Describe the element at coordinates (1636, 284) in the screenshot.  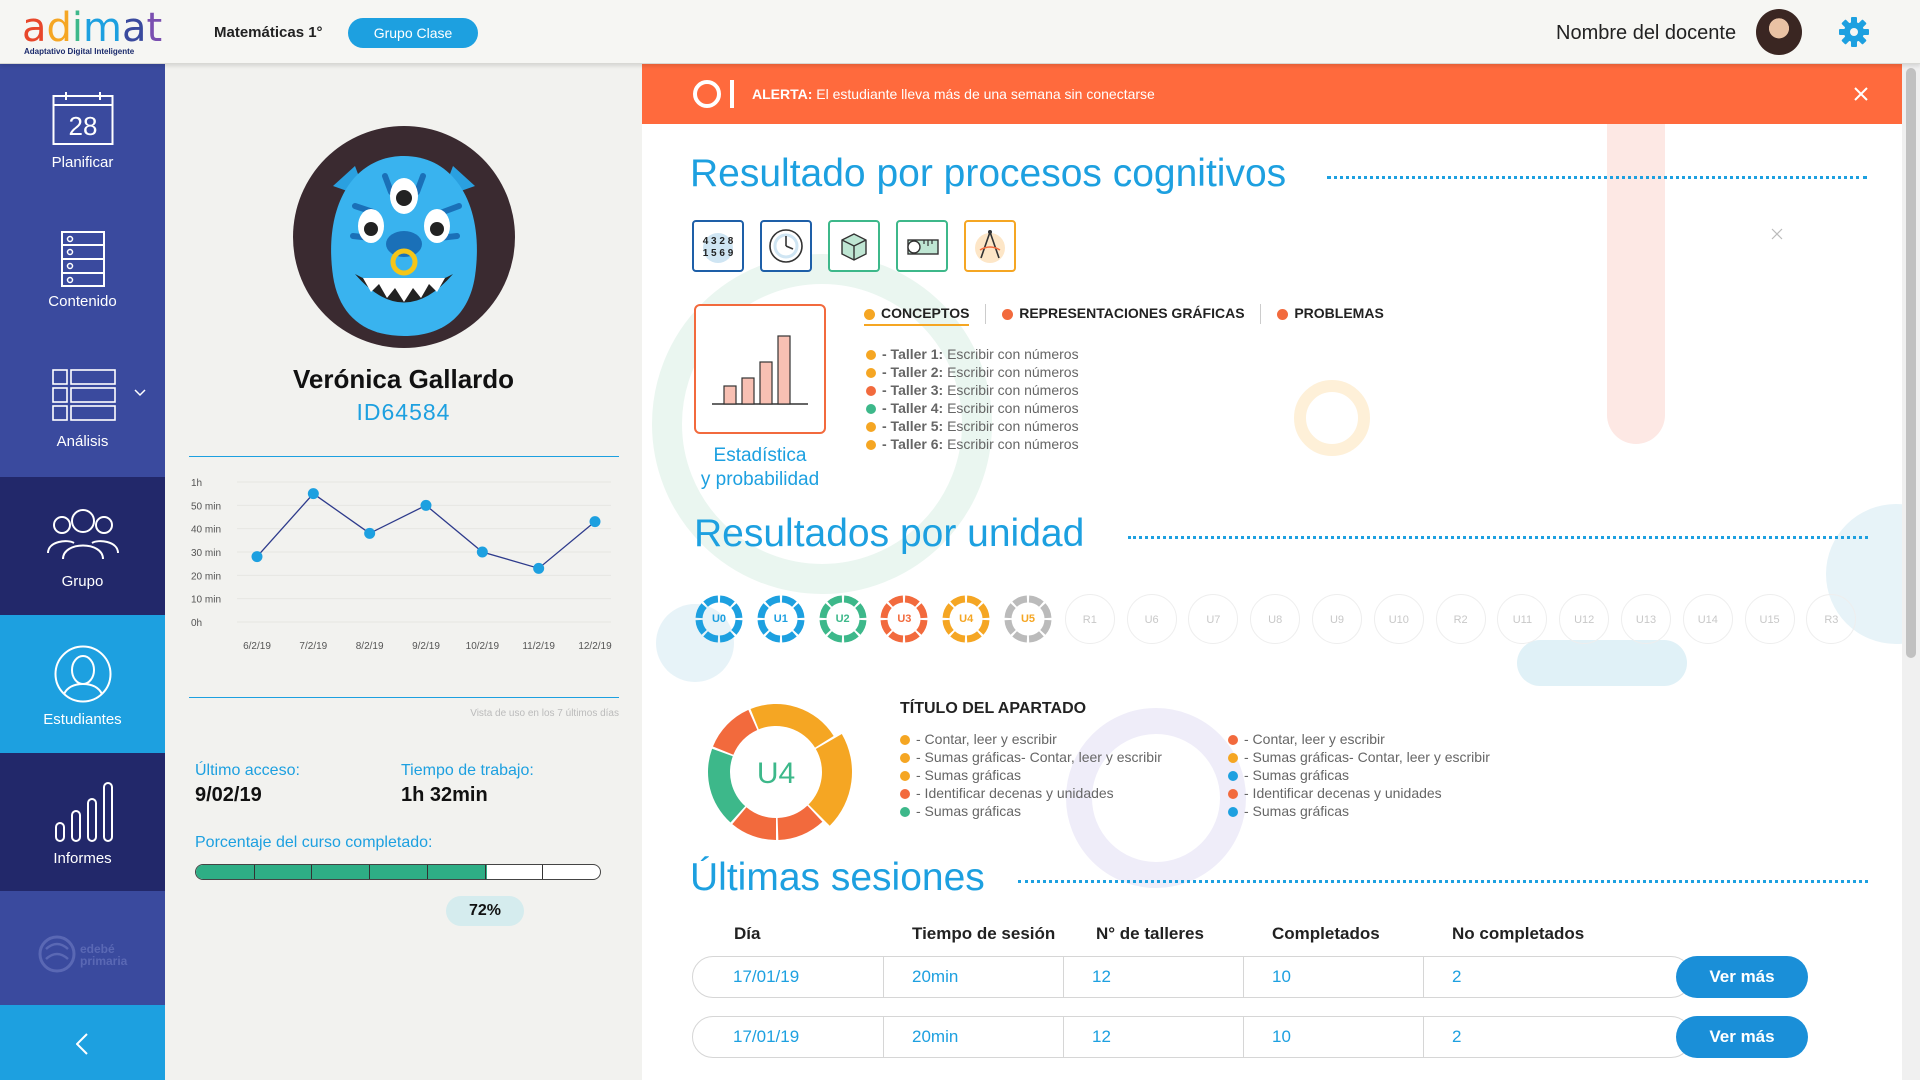
I see `decor-bar` at that location.